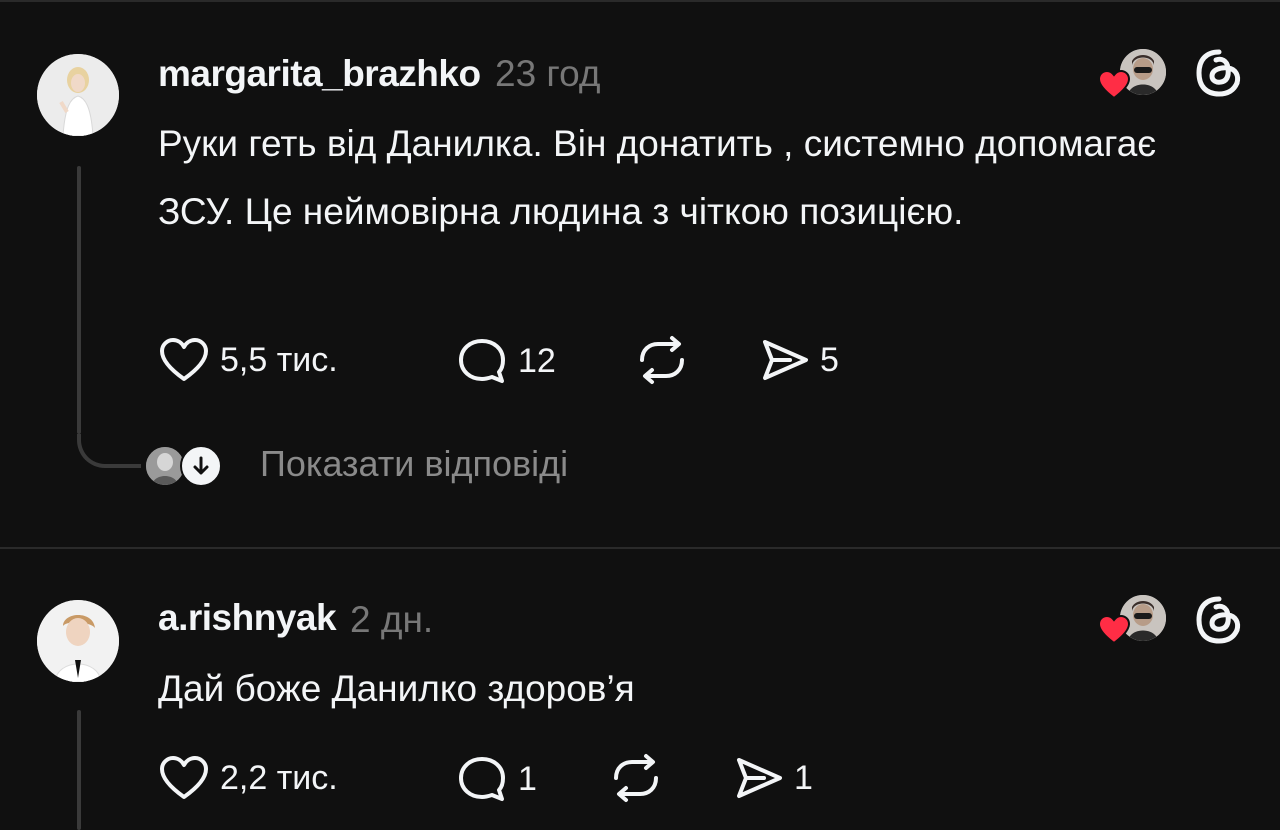 The width and height of the screenshot is (1280, 830). Describe the element at coordinates (396, 688) in the screenshot. I see `post-text: Дай боже Данилко здоров’я` at that location.